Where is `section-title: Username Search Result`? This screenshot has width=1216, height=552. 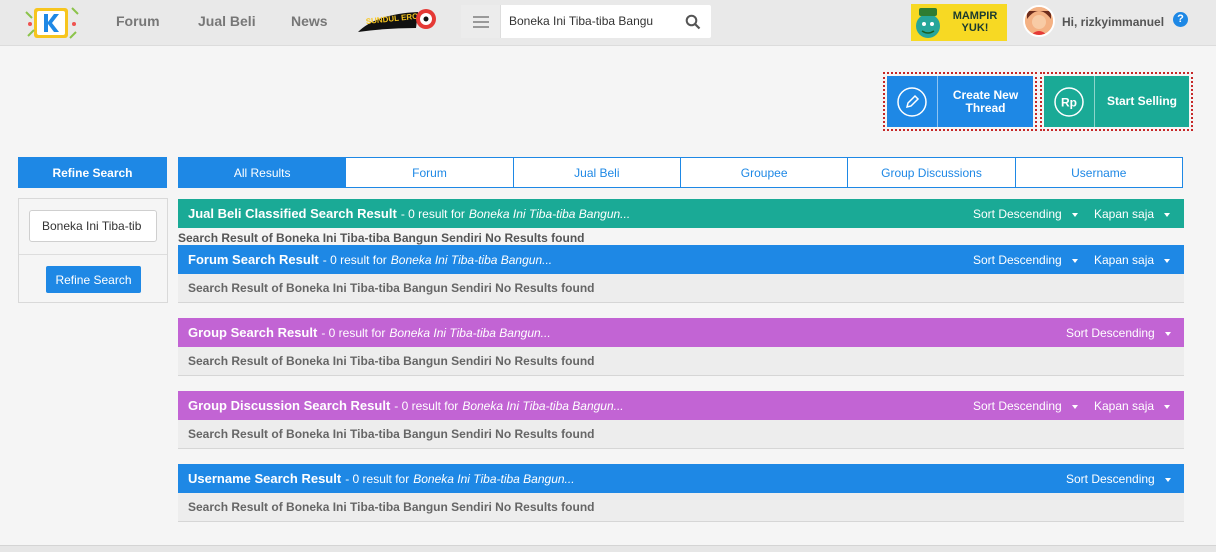
section-title: Username Search Result is located at coordinates (265, 478).